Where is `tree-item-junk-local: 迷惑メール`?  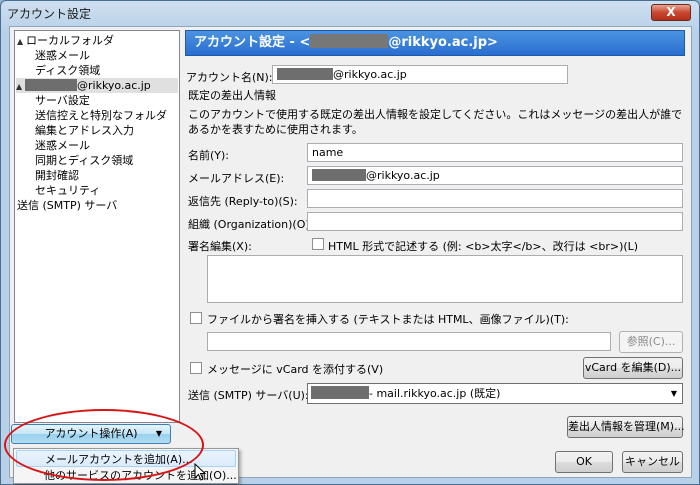 tree-item-junk-local: 迷惑メール is located at coordinates (62, 55).